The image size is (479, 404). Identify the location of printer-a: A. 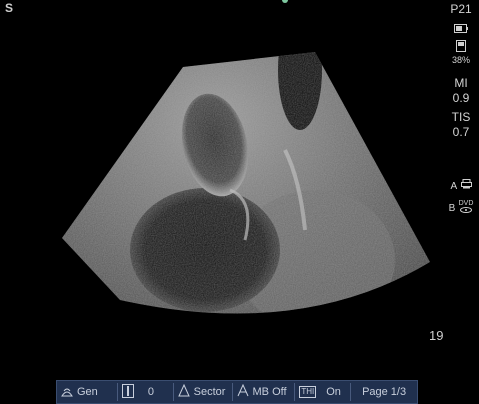
(461, 185).